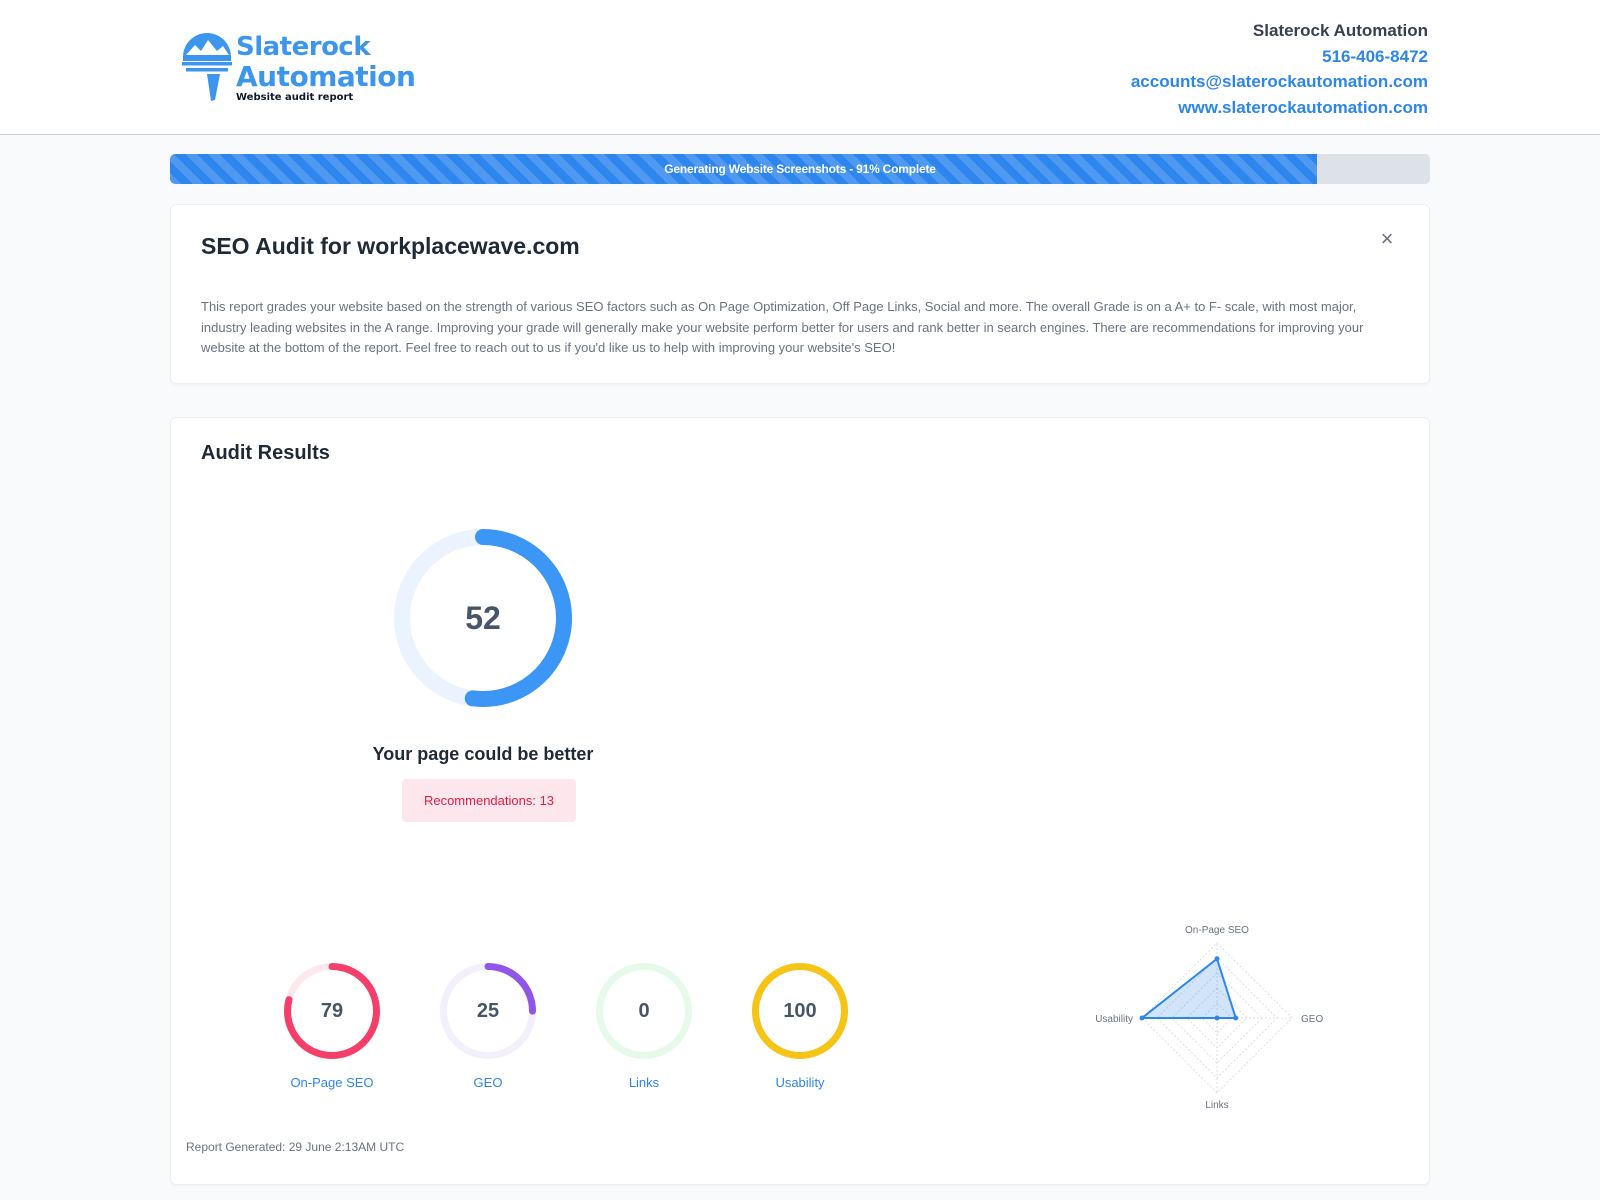 This screenshot has height=1200, width=1600. I want to click on links-link: Links, so click(644, 1082).